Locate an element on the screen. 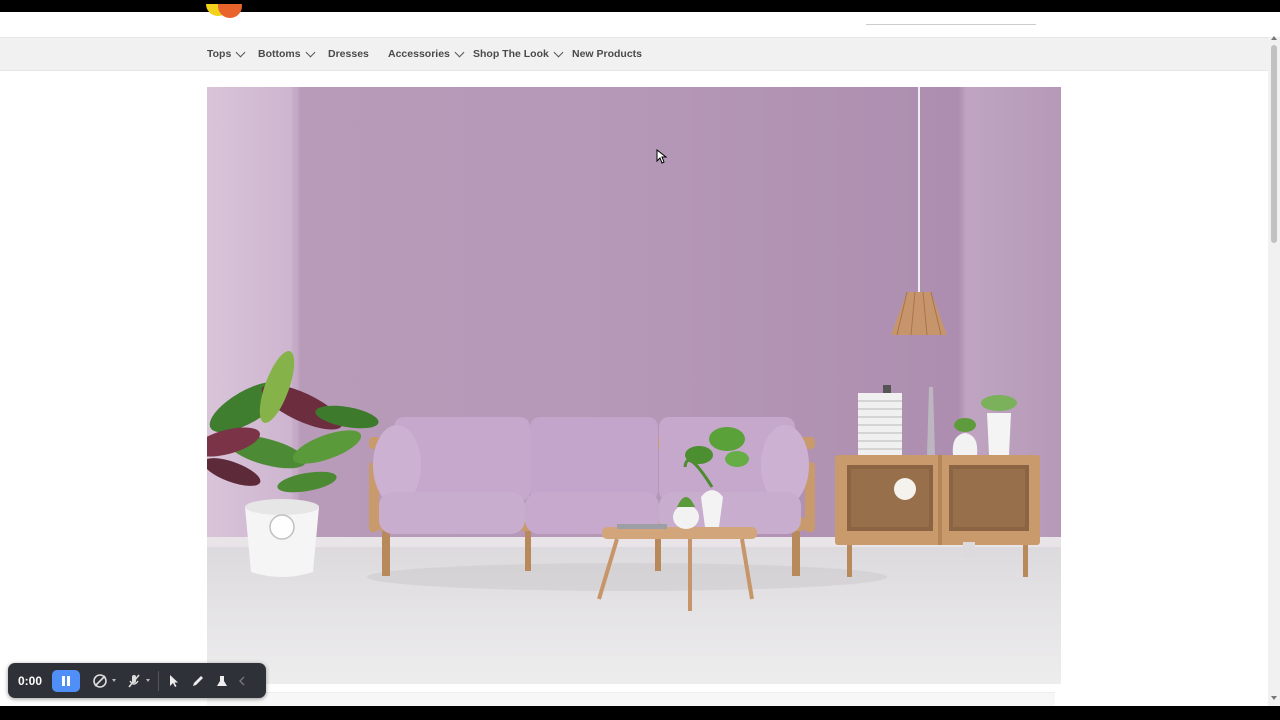 This screenshot has height=720, width=1280. site-header is located at coordinates (634, 20).